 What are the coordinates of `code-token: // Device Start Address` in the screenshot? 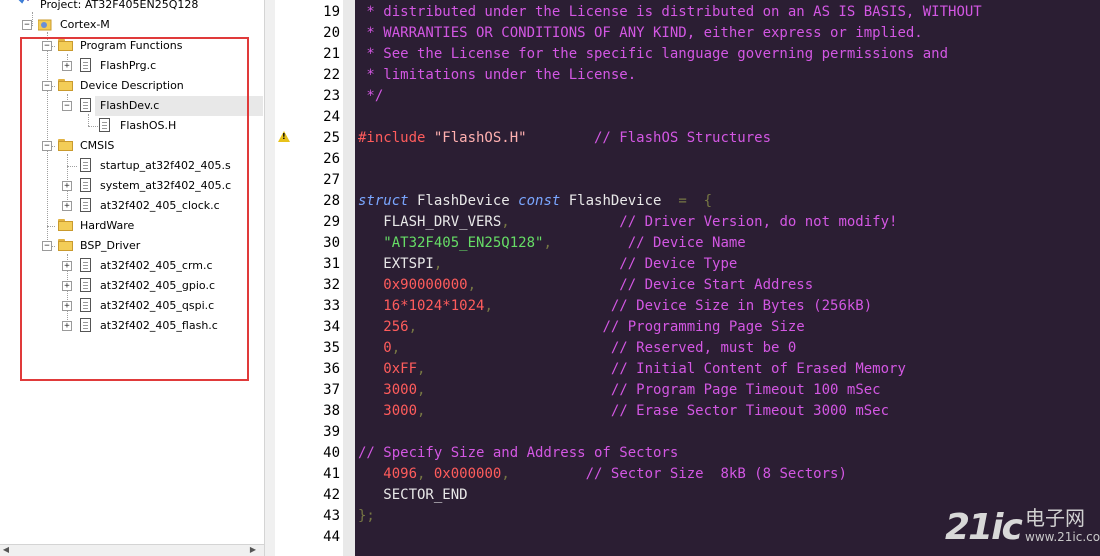 It's located at (645, 285).